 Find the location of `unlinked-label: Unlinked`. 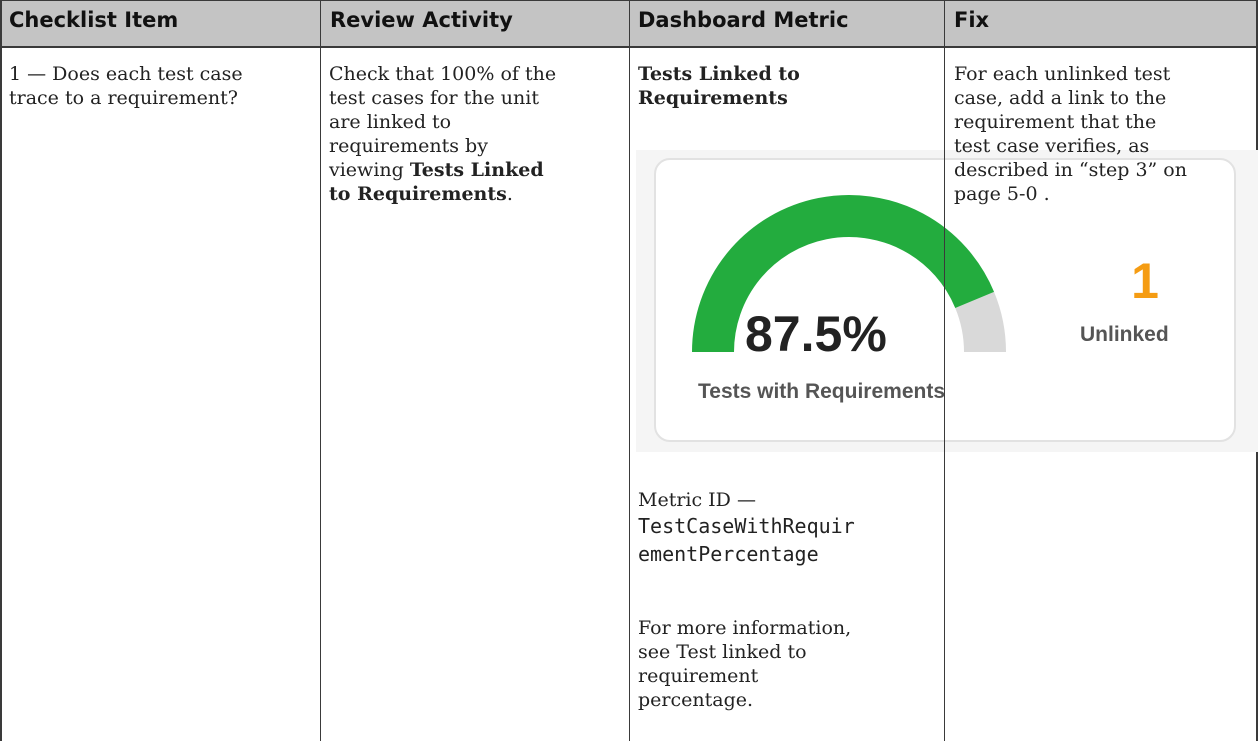

unlinked-label: Unlinked is located at coordinates (1124, 334).